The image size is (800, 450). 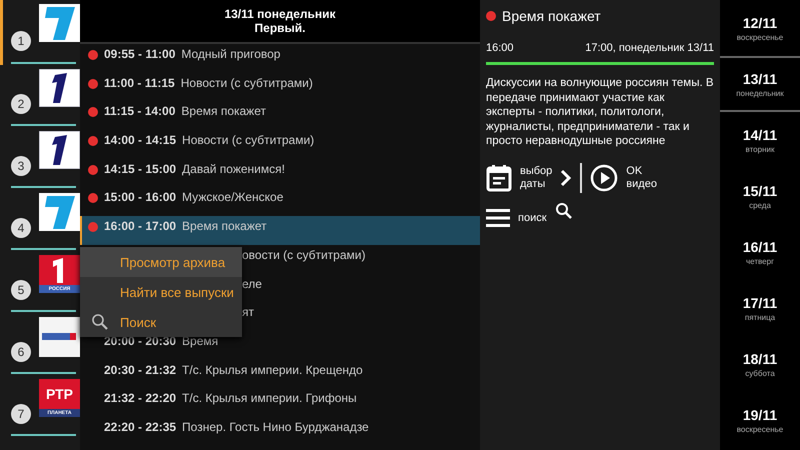 I want to click on date-item: 18/11 суббота, so click(x=760, y=364).